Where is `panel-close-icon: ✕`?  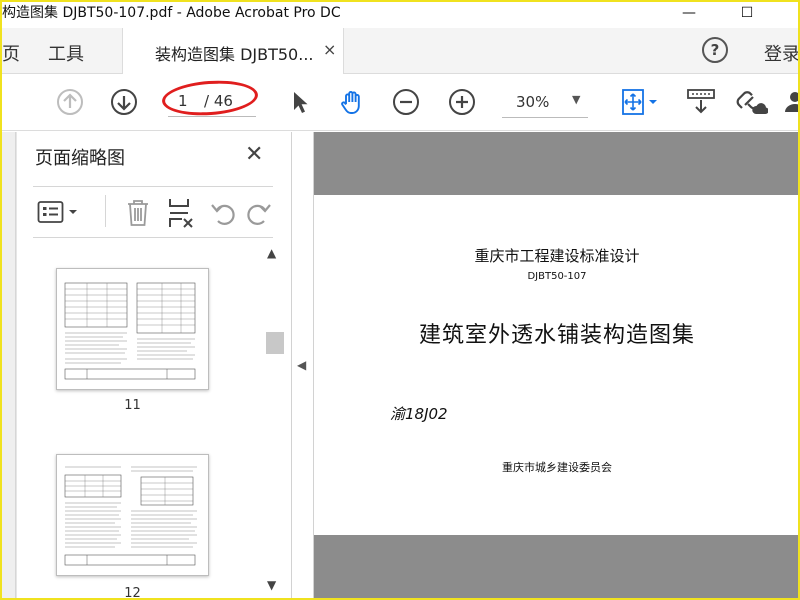
panel-close-icon: ✕ is located at coordinates (254, 154).